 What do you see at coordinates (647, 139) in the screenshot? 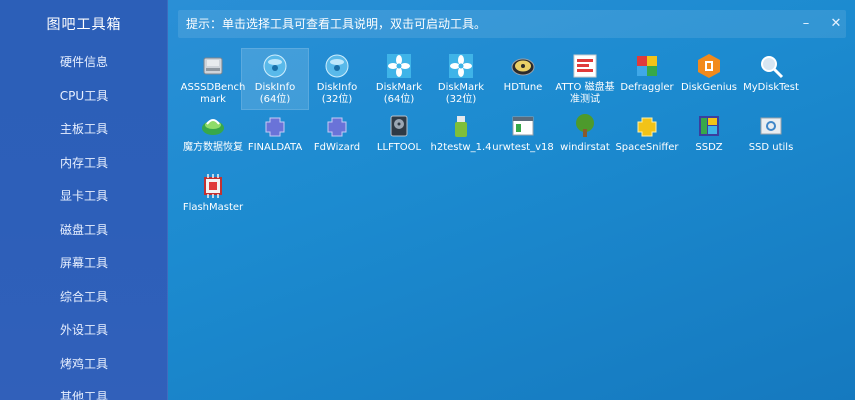
I see `tool-spacesniffer: SpaceSniffer` at bounding box center [647, 139].